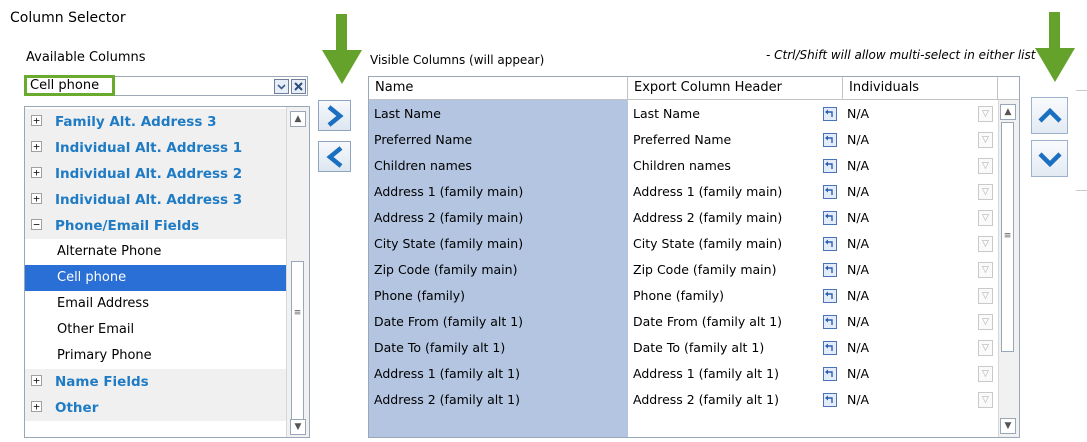 The image size is (1087, 442). What do you see at coordinates (36, 224) in the screenshot?
I see `collapse-icon: −` at bounding box center [36, 224].